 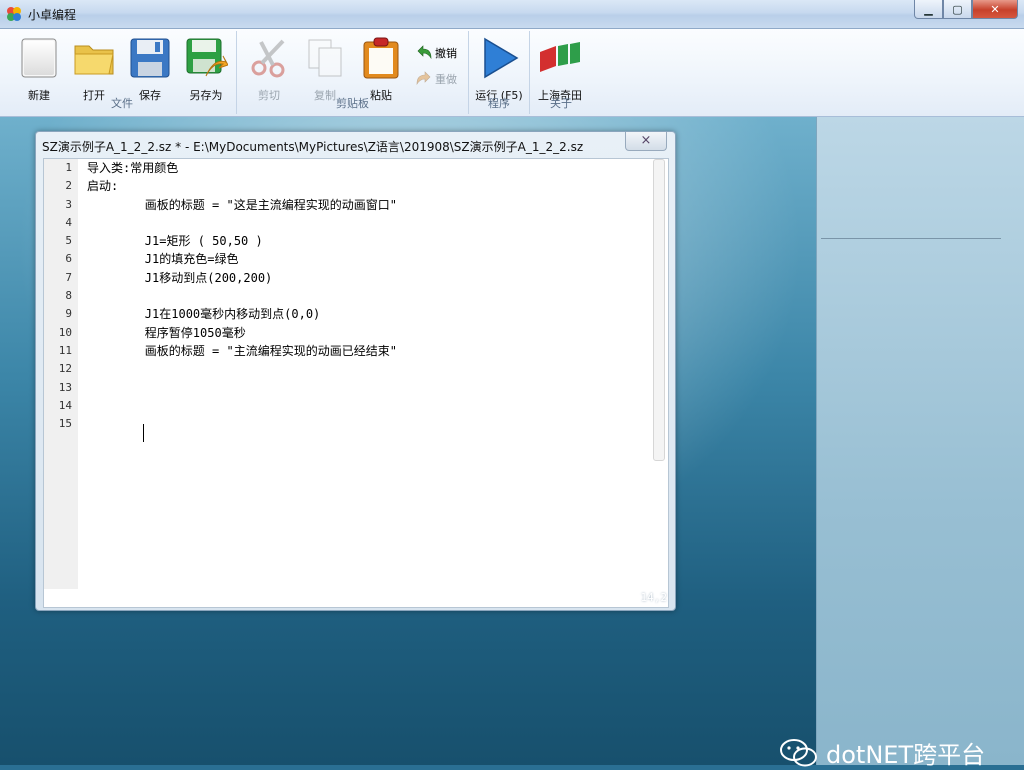 I want to click on vertical-scrollbar, so click(x=659, y=310).